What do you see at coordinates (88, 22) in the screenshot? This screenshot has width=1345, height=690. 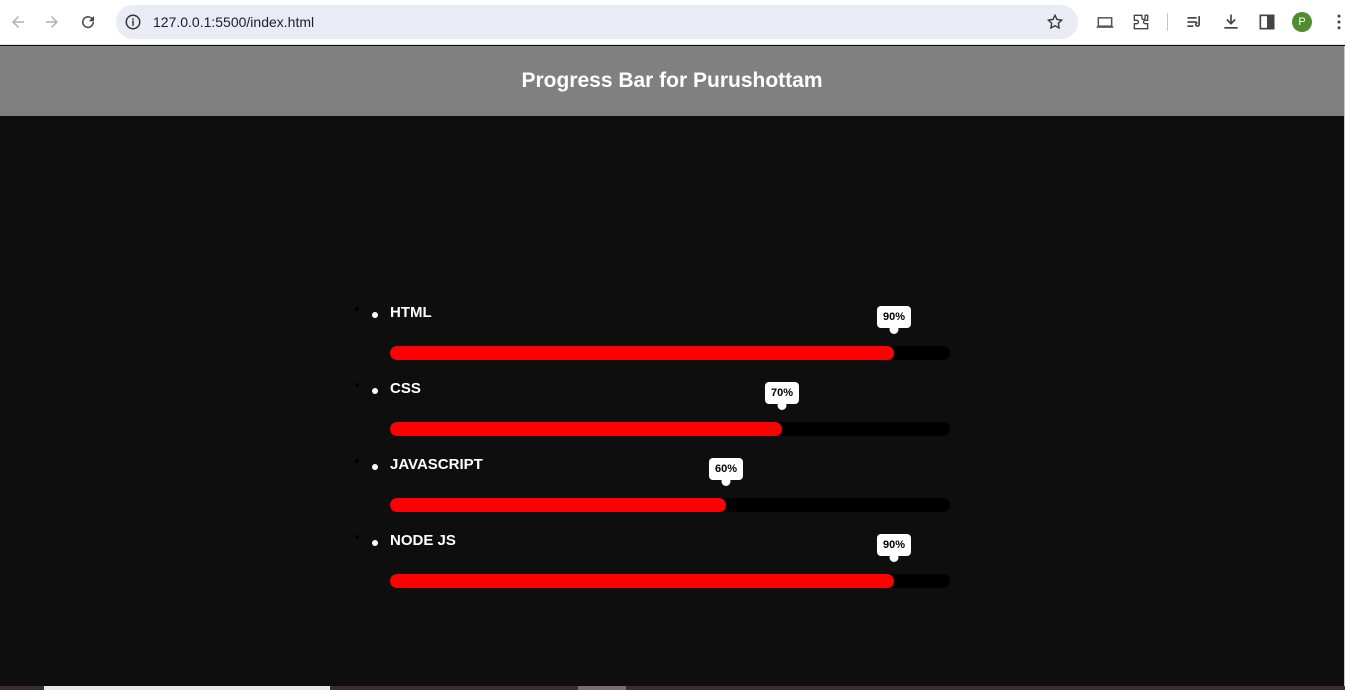 I see `reload-icon` at bounding box center [88, 22].